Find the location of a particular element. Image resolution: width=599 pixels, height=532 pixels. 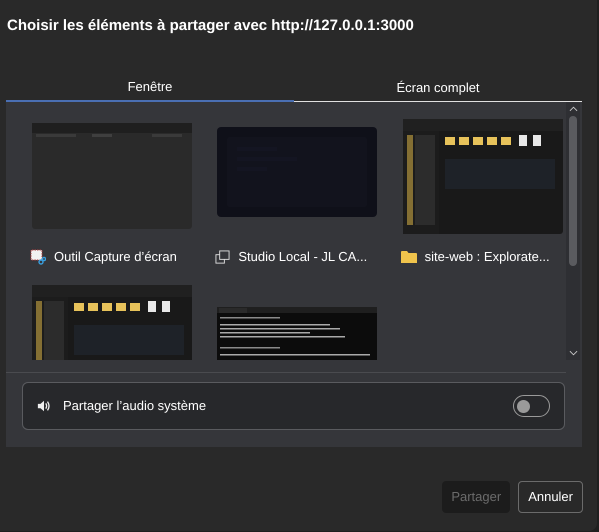

snipping-tool-icon is located at coordinates (38, 257).